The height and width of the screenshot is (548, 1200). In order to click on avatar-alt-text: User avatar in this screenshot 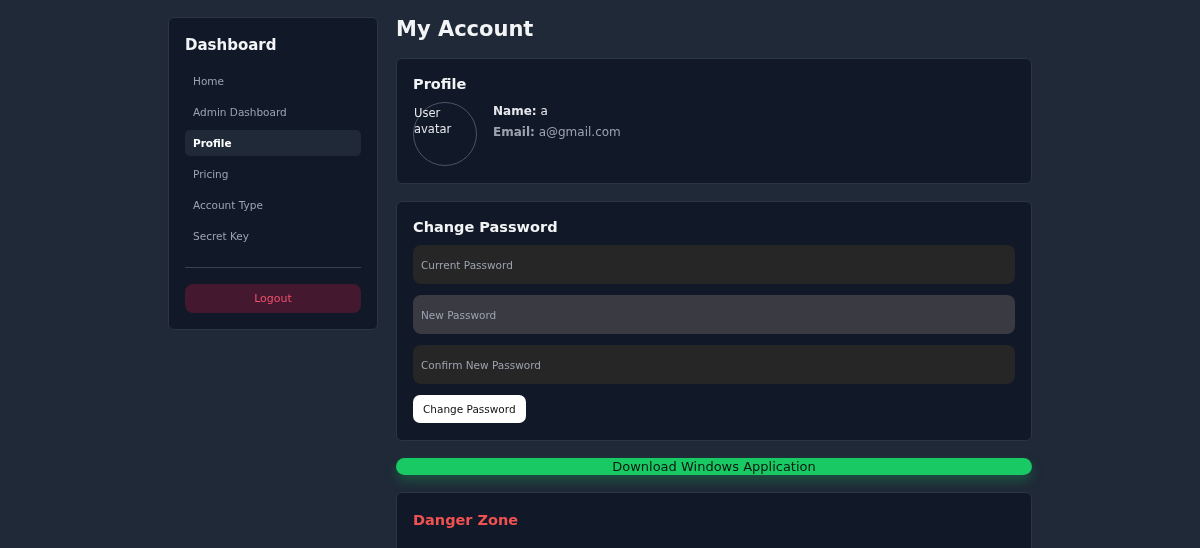, I will do `click(433, 121)`.